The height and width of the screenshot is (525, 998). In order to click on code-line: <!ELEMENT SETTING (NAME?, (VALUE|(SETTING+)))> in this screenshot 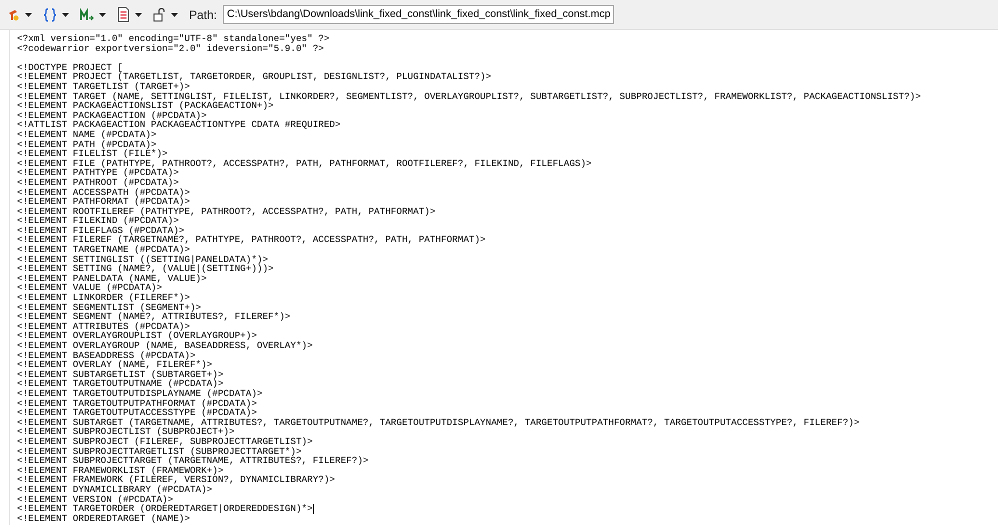, I will do `click(145, 269)`.